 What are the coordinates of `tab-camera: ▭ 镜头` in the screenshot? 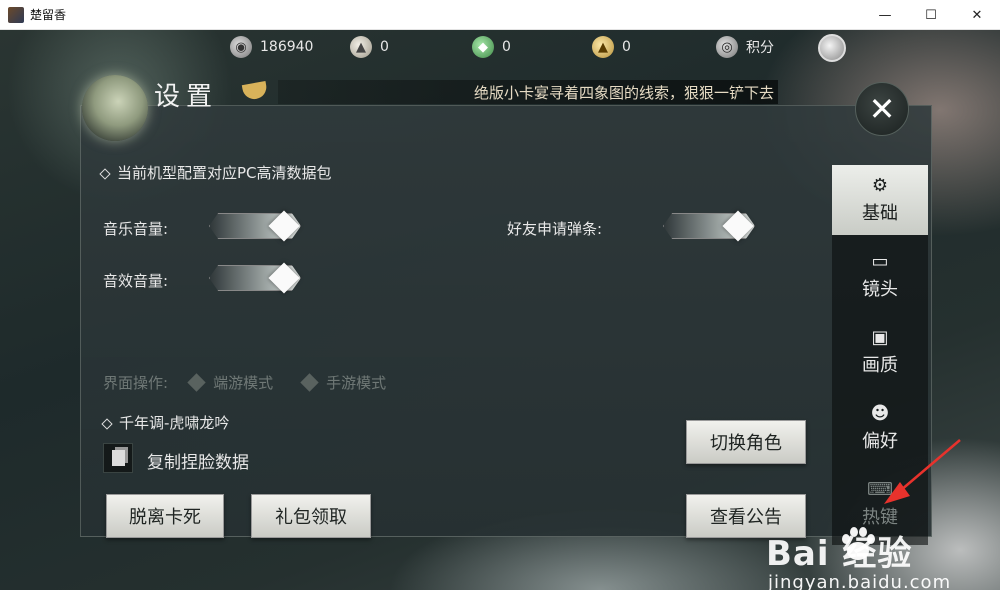 It's located at (880, 276).